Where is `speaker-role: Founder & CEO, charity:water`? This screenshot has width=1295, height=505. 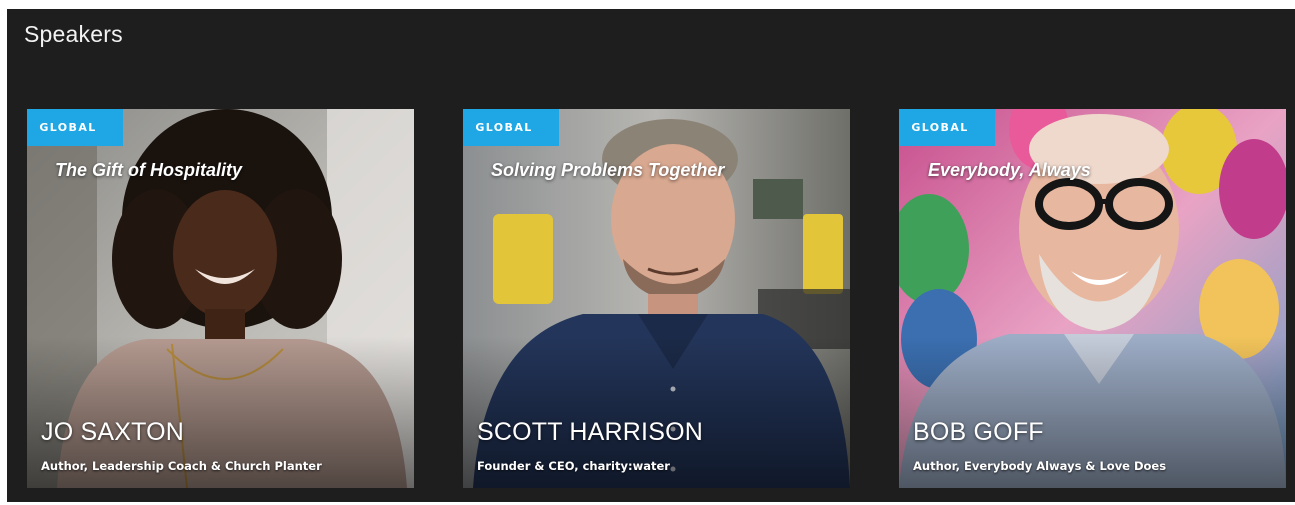 speaker-role: Founder & CEO, charity:water is located at coordinates (573, 466).